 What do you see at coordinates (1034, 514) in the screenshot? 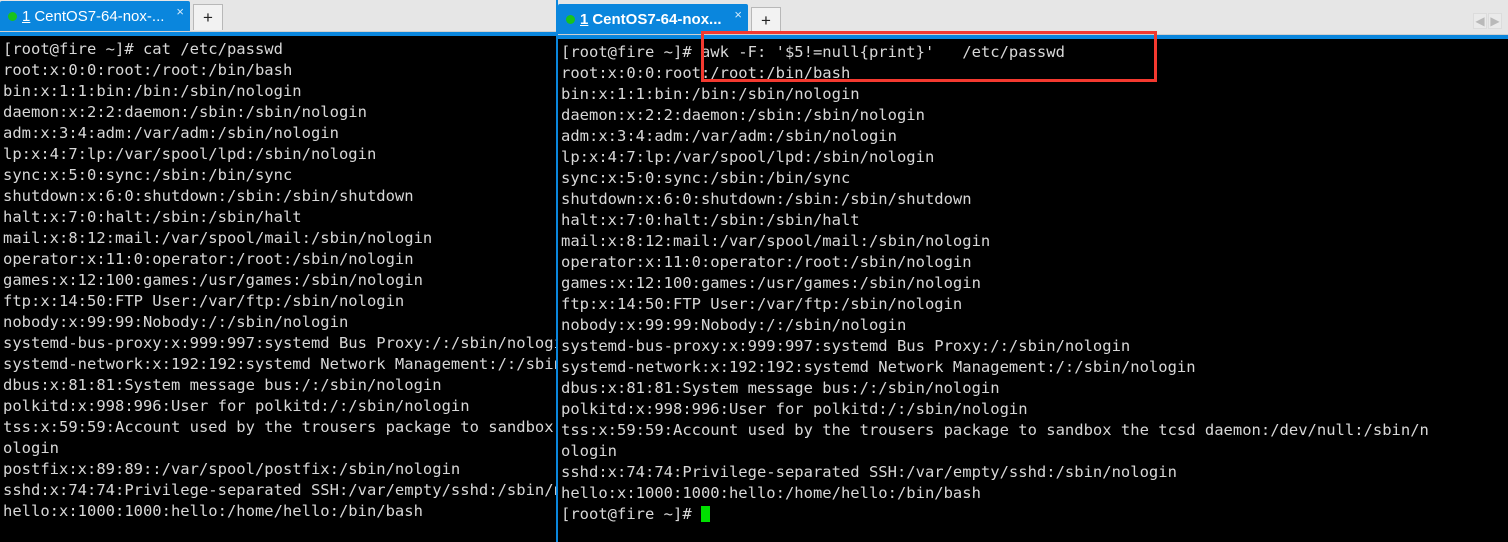
I see `terminal-prompt-line: [root@fire ~]#` at bounding box center [1034, 514].